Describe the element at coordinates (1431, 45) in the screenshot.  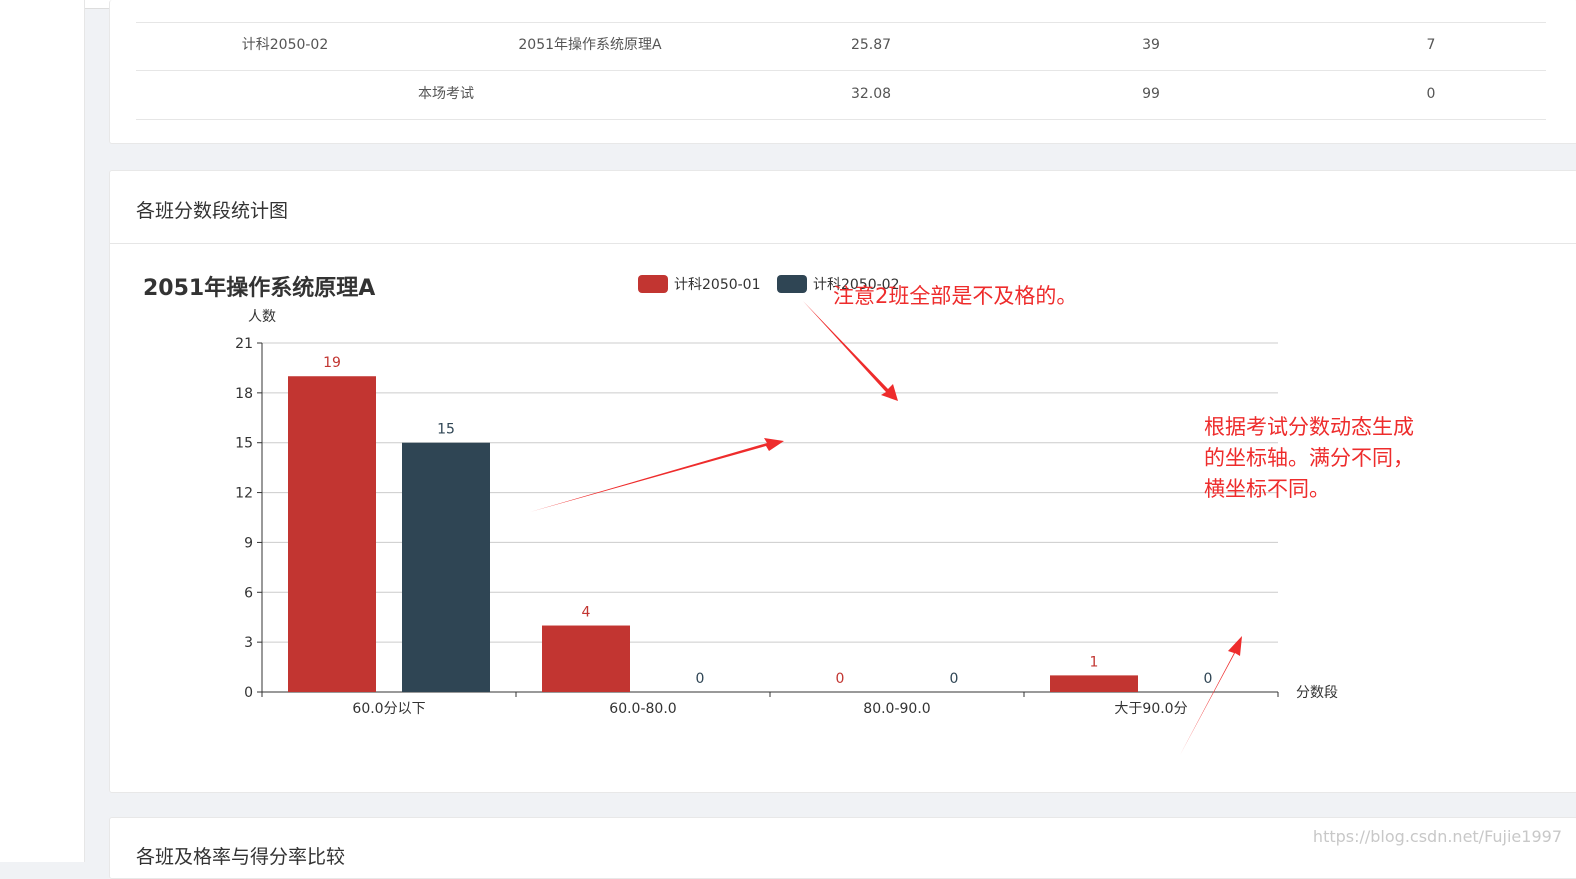
I see `table-cell-pass: 7` at that location.